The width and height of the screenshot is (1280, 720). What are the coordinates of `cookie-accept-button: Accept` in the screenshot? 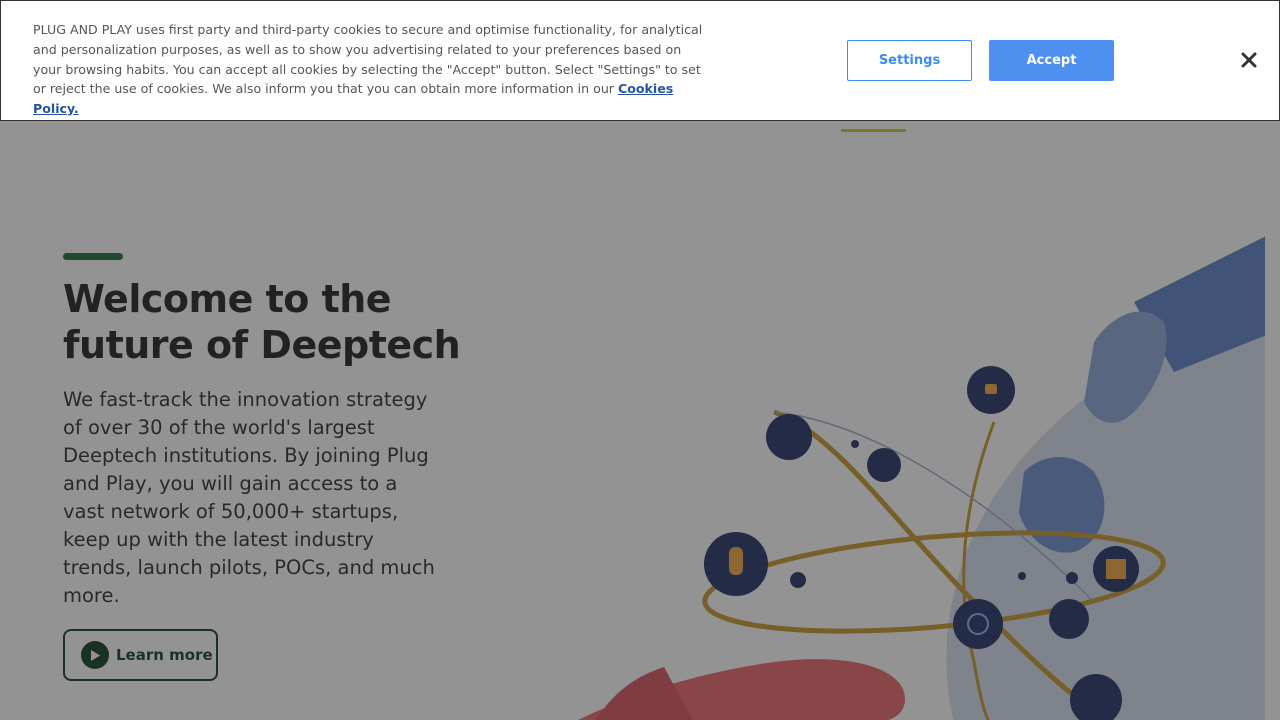 It's located at (1051, 60).